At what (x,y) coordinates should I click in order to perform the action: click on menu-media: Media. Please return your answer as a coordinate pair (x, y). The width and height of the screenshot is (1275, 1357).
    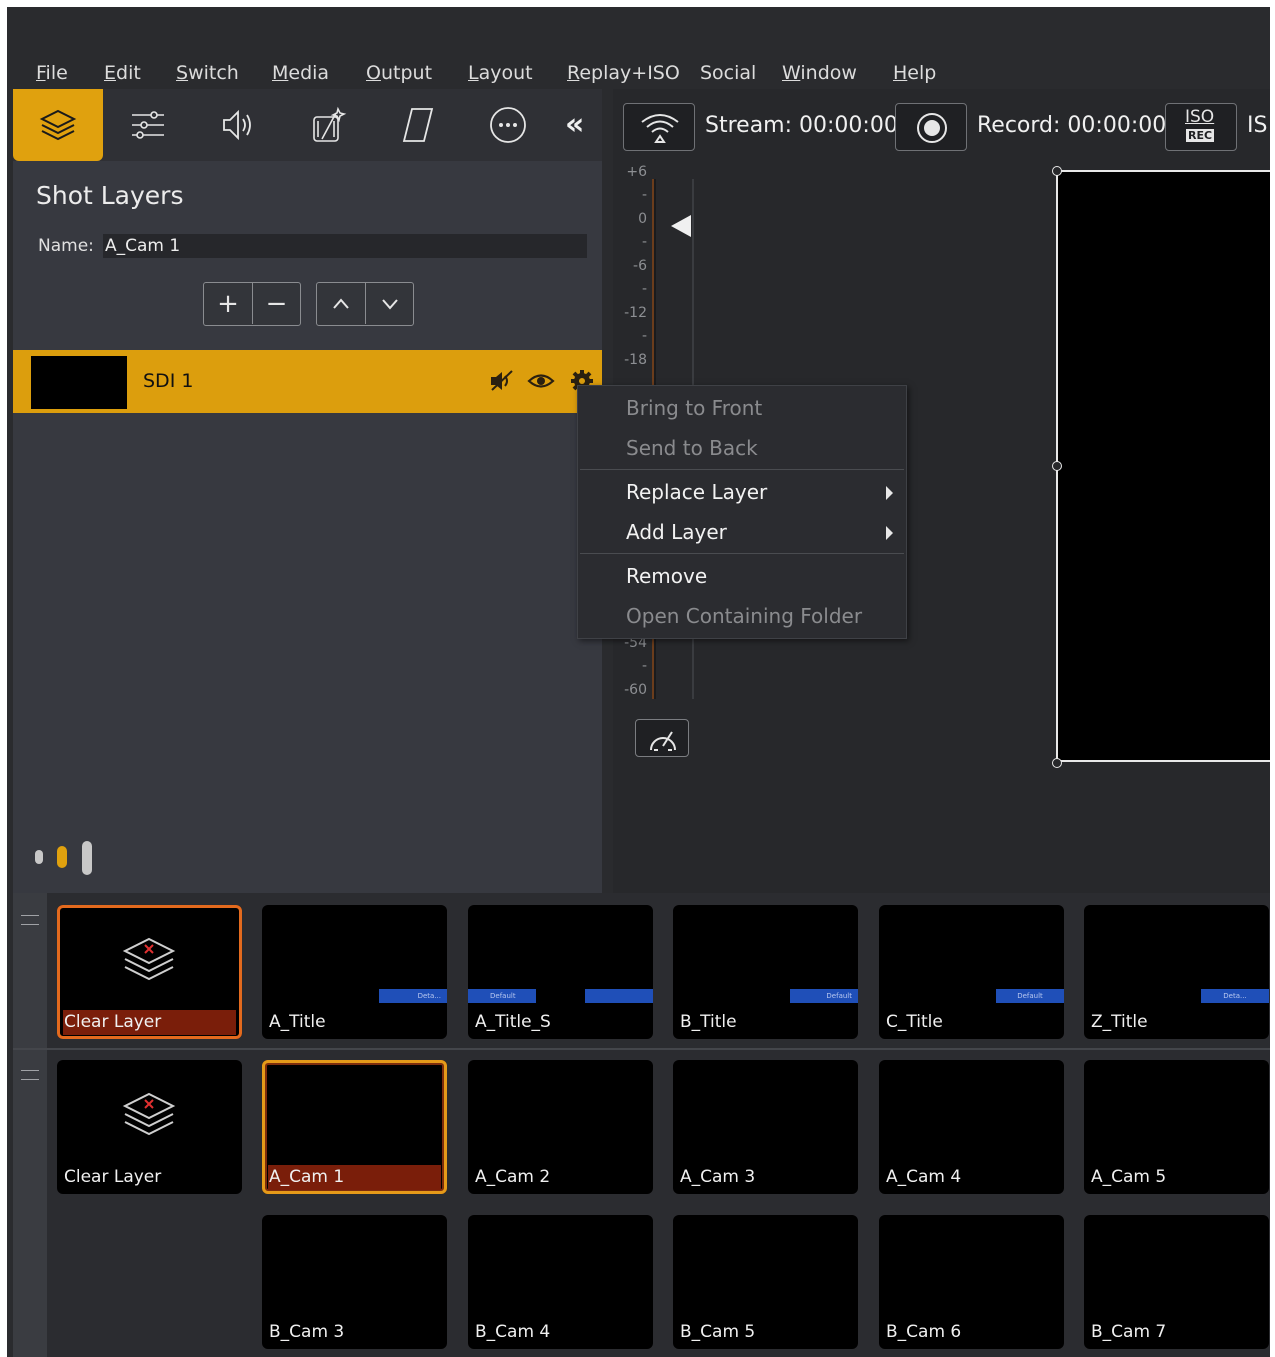
    Looking at the image, I should click on (300, 73).